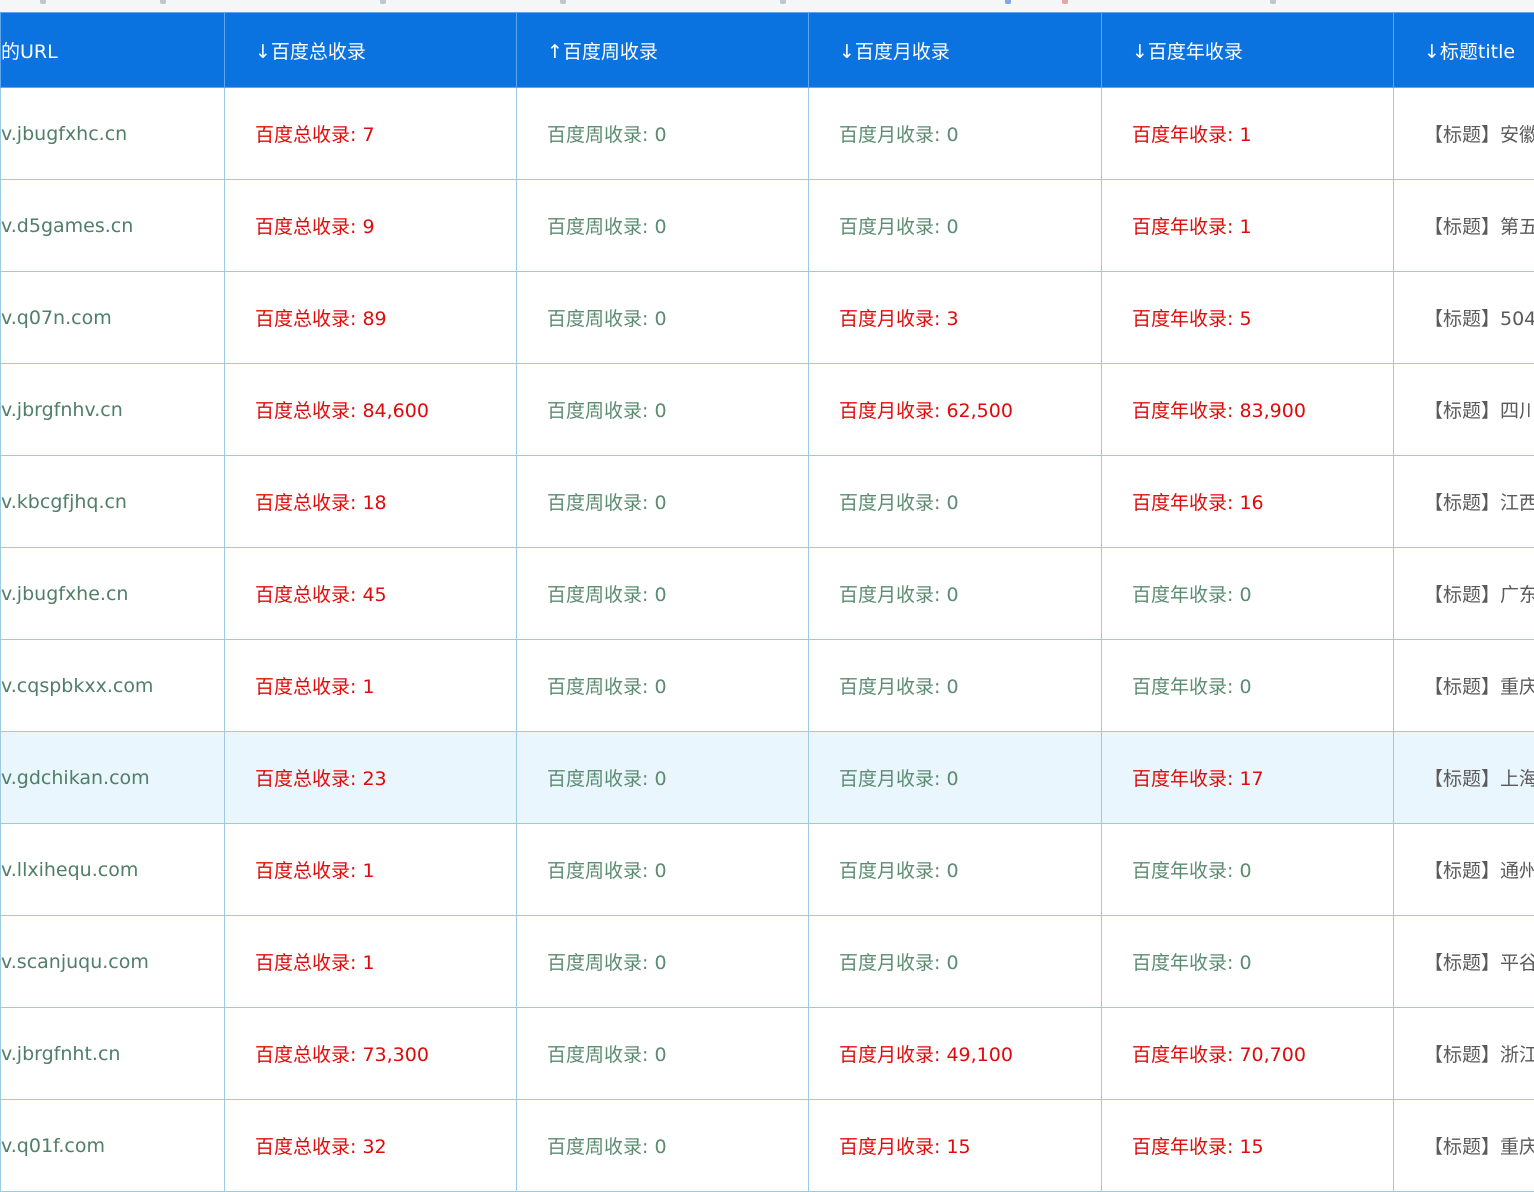 This screenshot has width=1534, height=1192. What do you see at coordinates (955, 1054) in the screenshot?
I see `cell-monthly-index: 百度月收录: 49,100` at bounding box center [955, 1054].